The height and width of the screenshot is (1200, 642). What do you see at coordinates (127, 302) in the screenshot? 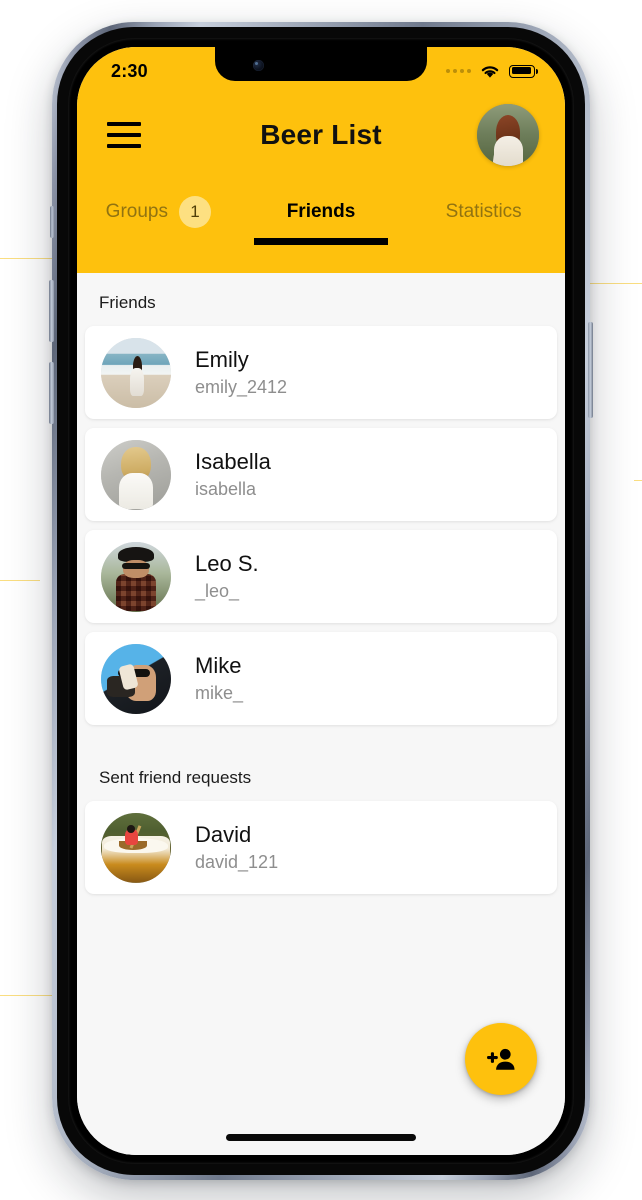
I see `section-header-friends: Friends` at bounding box center [127, 302].